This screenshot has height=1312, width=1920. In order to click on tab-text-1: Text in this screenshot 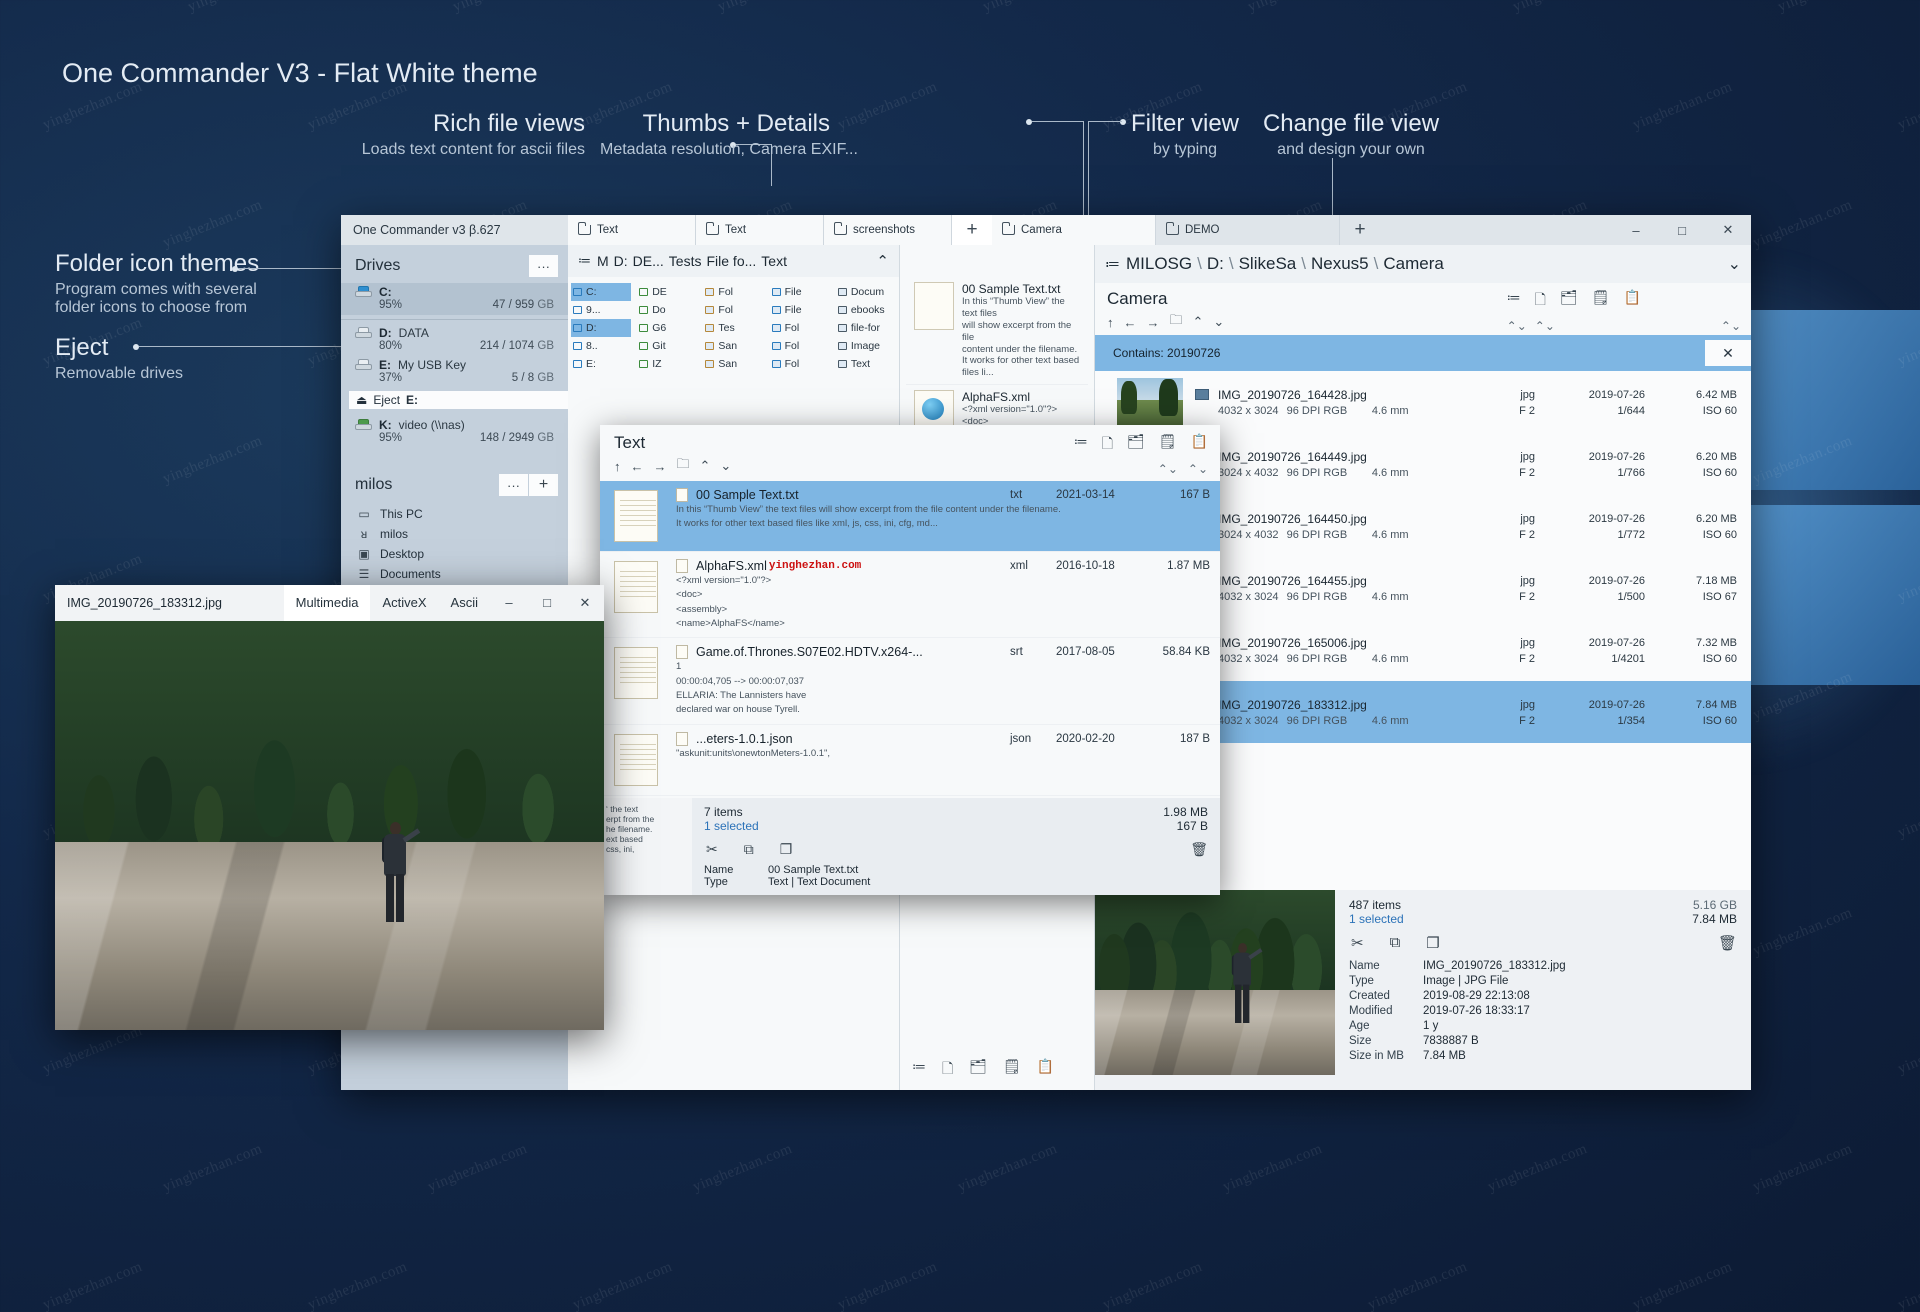, I will do `click(632, 230)`.